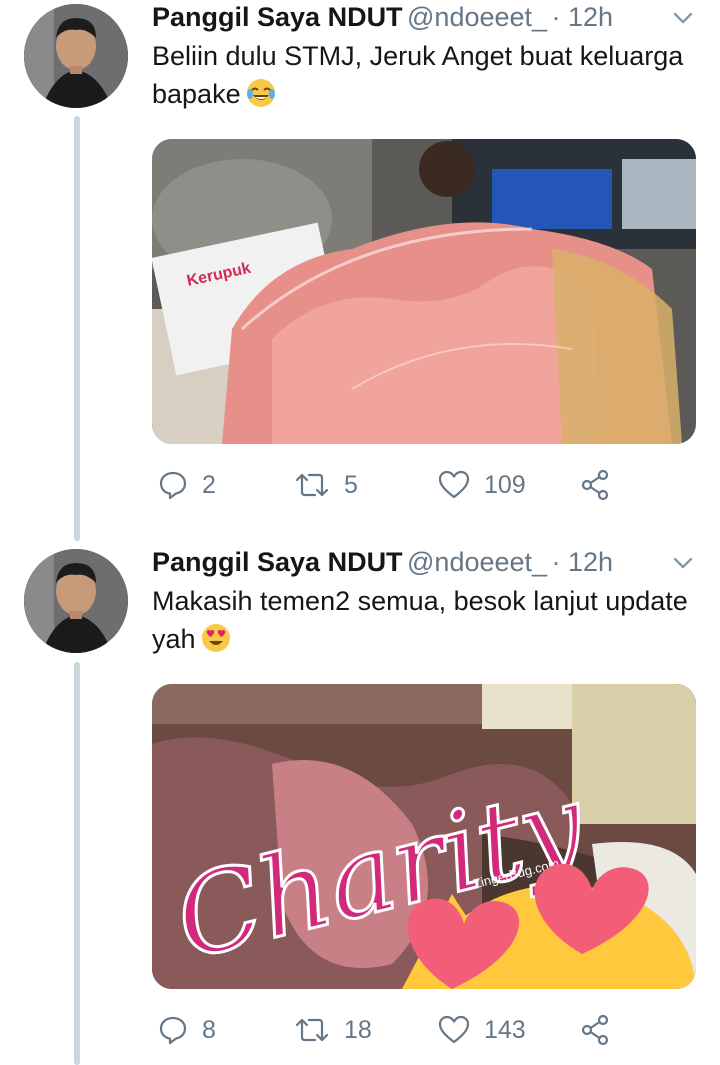 The width and height of the screenshot is (720, 1065). I want to click on face-with-tears-of-joy-icon, so click(261, 98).